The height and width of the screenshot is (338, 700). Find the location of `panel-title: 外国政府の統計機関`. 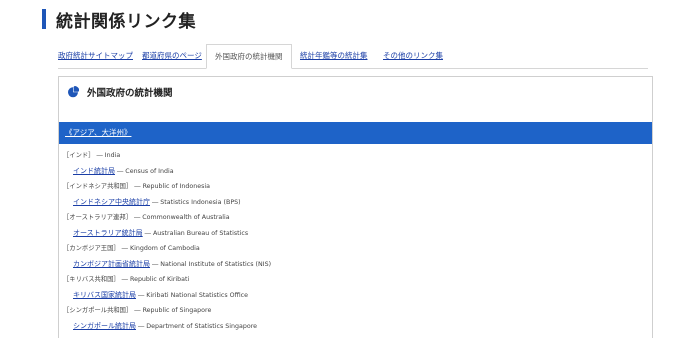

panel-title: 外国政府の統計機関 is located at coordinates (130, 93).